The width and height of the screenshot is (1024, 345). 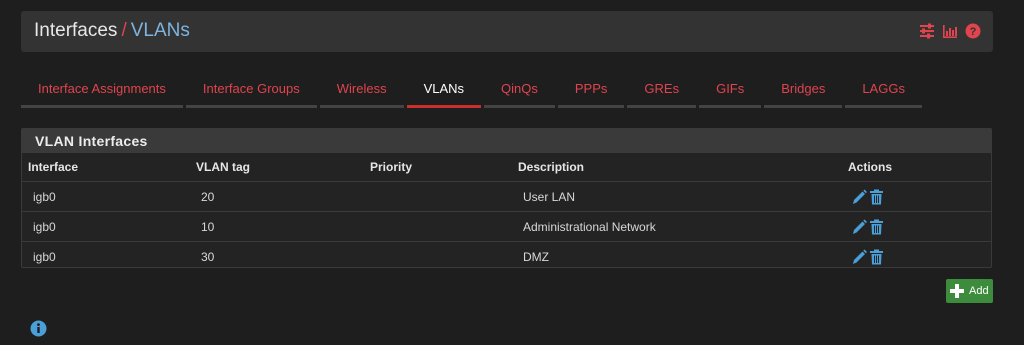 What do you see at coordinates (536, 256) in the screenshot?
I see `cell-description: DMZ` at bounding box center [536, 256].